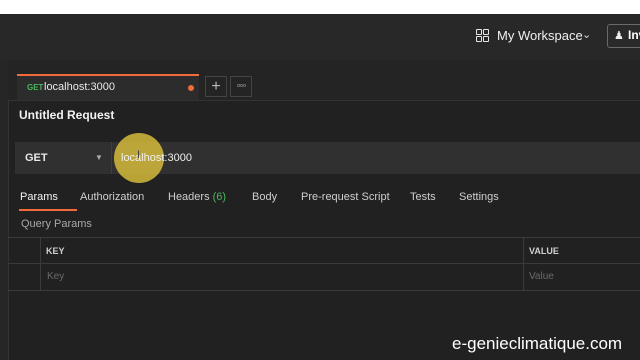 Image resolution: width=640 pixels, height=360 pixels. What do you see at coordinates (55, 251) in the screenshot?
I see `key-column-header: KEY` at bounding box center [55, 251].